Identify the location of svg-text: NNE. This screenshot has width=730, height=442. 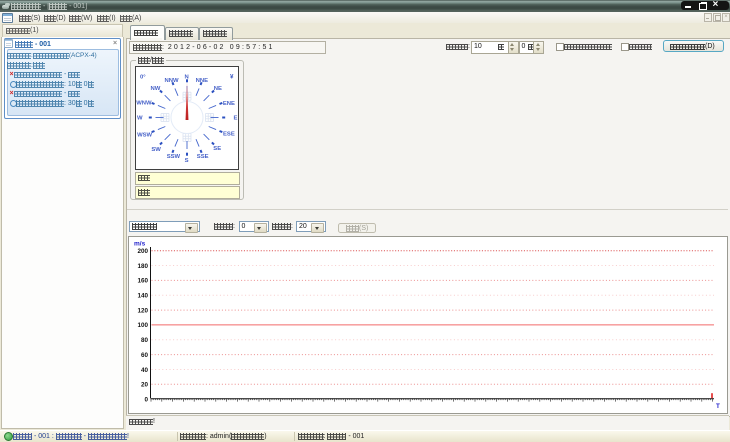
(202, 81).